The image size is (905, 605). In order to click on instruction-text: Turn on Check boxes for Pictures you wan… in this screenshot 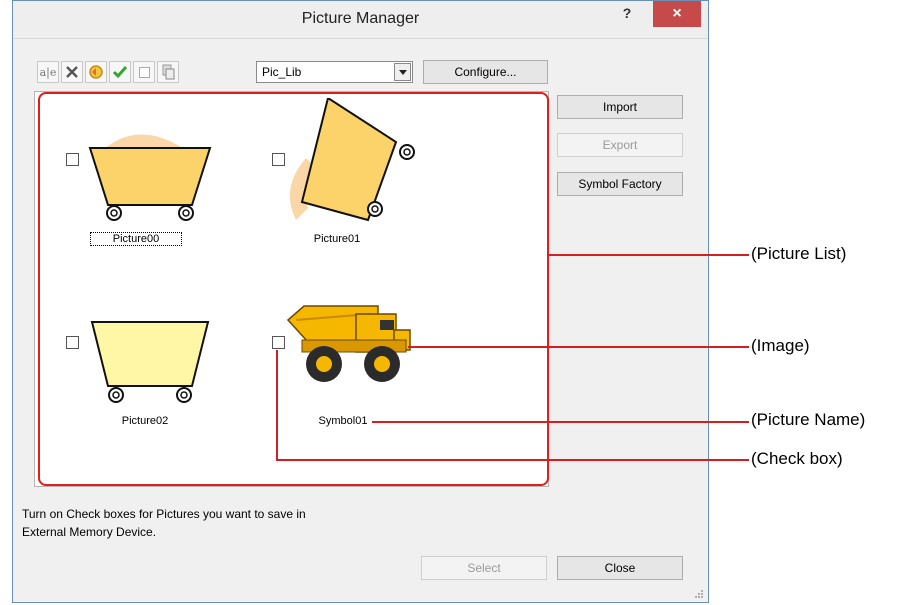, I will do `click(164, 523)`.